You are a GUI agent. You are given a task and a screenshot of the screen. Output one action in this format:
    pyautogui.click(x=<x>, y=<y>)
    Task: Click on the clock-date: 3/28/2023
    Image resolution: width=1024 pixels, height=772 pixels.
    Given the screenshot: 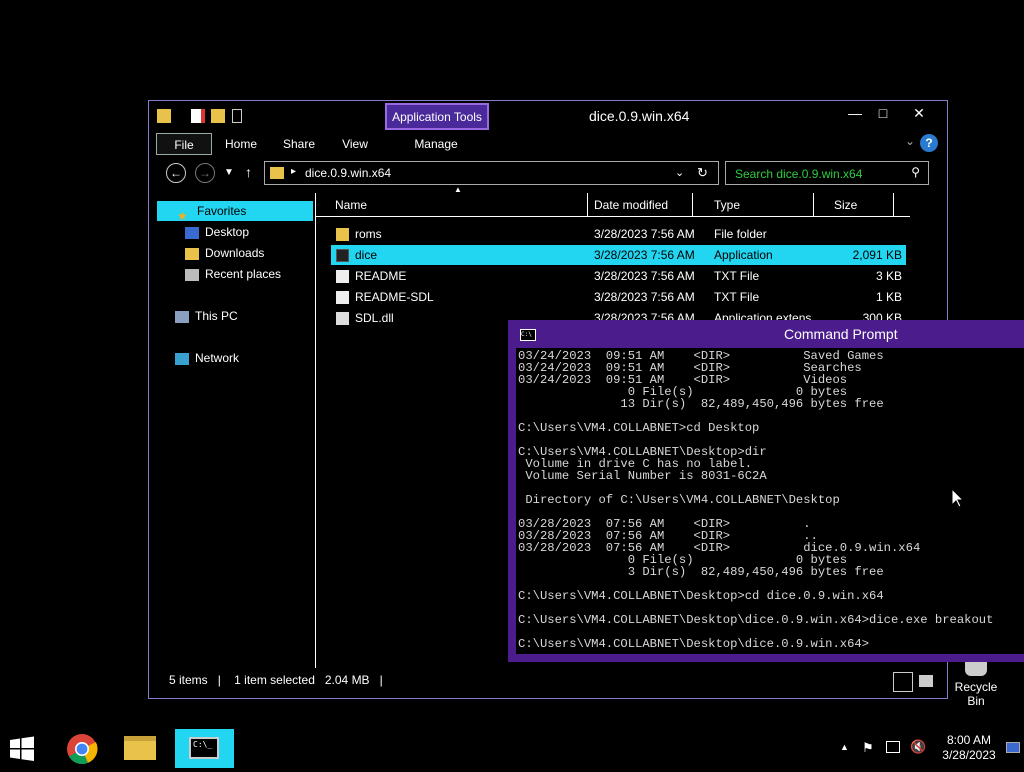 What is the action you would take?
    pyautogui.click(x=969, y=755)
    